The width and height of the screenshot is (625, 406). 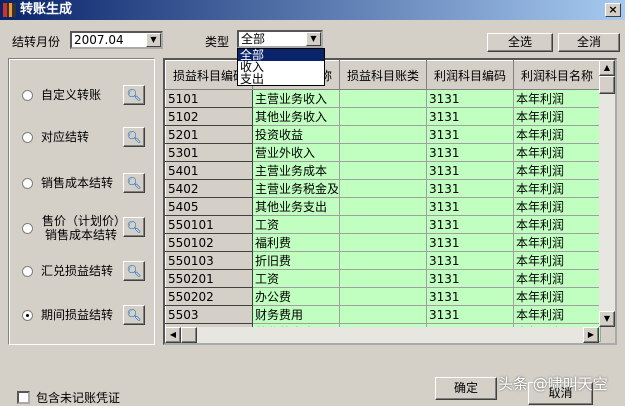 What do you see at coordinates (296, 152) in the screenshot?
I see `table-cell: 营业外收入` at bounding box center [296, 152].